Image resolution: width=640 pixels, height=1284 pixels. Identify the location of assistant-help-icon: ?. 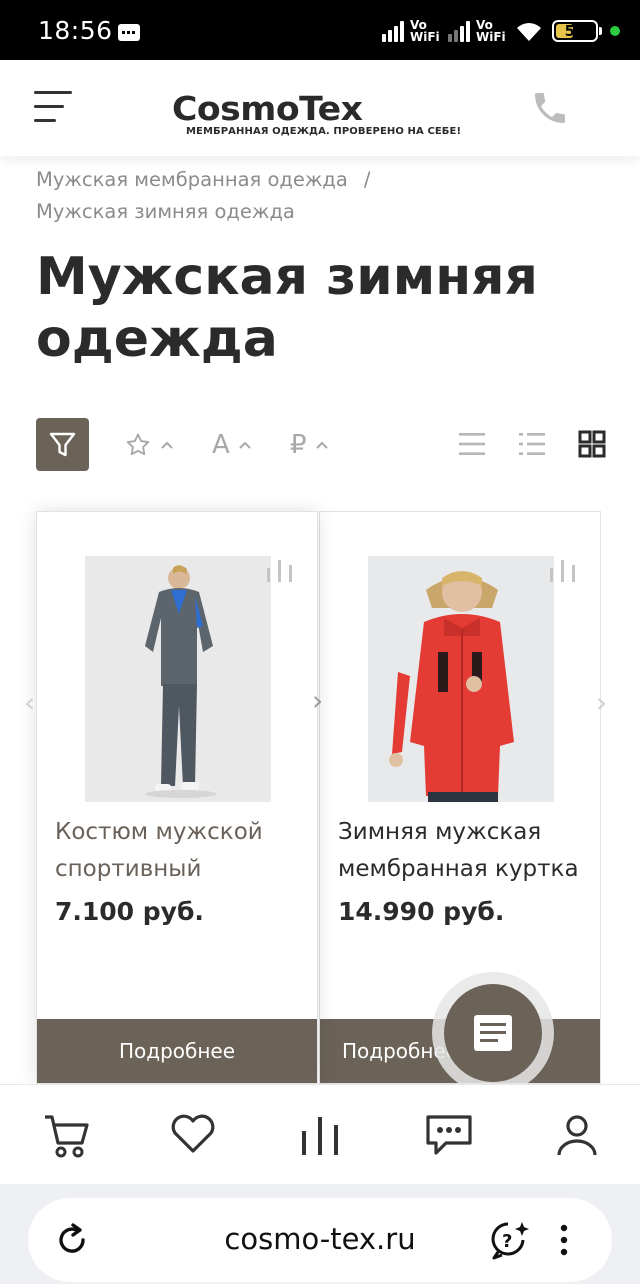
(510, 1240).